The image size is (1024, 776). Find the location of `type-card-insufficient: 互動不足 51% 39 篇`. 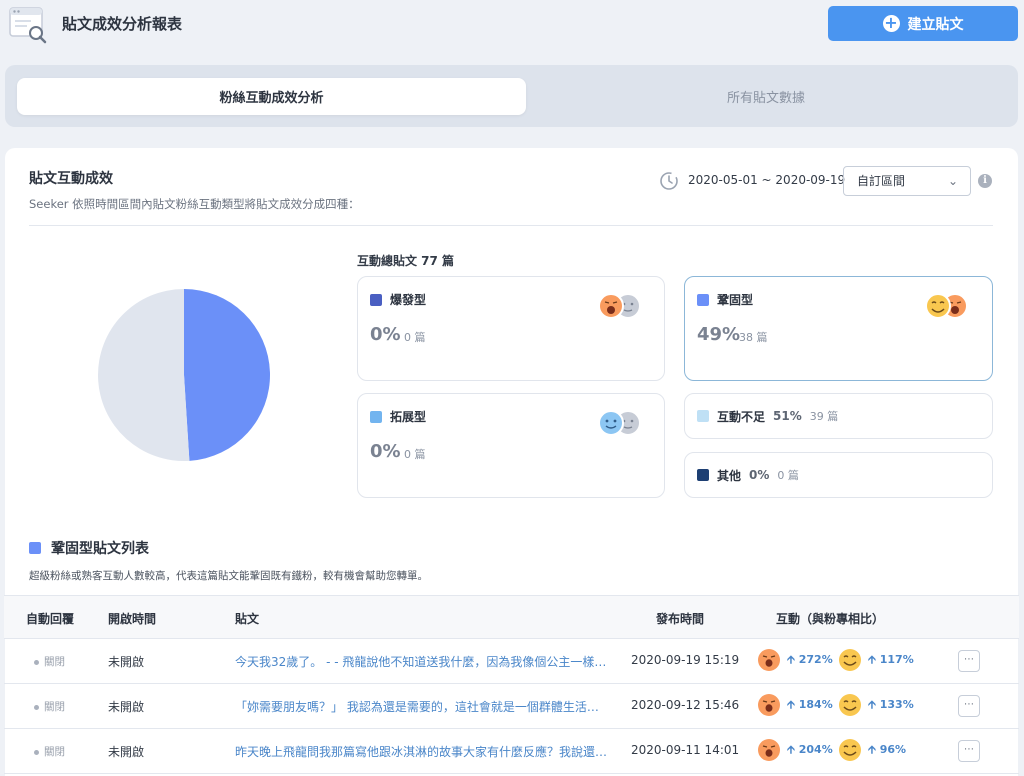

type-card-insufficient: 互動不足 51% 39 篇 is located at coordinates (838, 416).